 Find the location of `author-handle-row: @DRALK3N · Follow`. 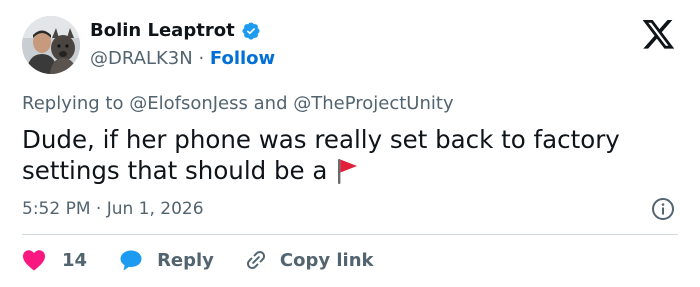

author-handle-row: @DRALK3N · Follow is located at coordinates (182, 59).